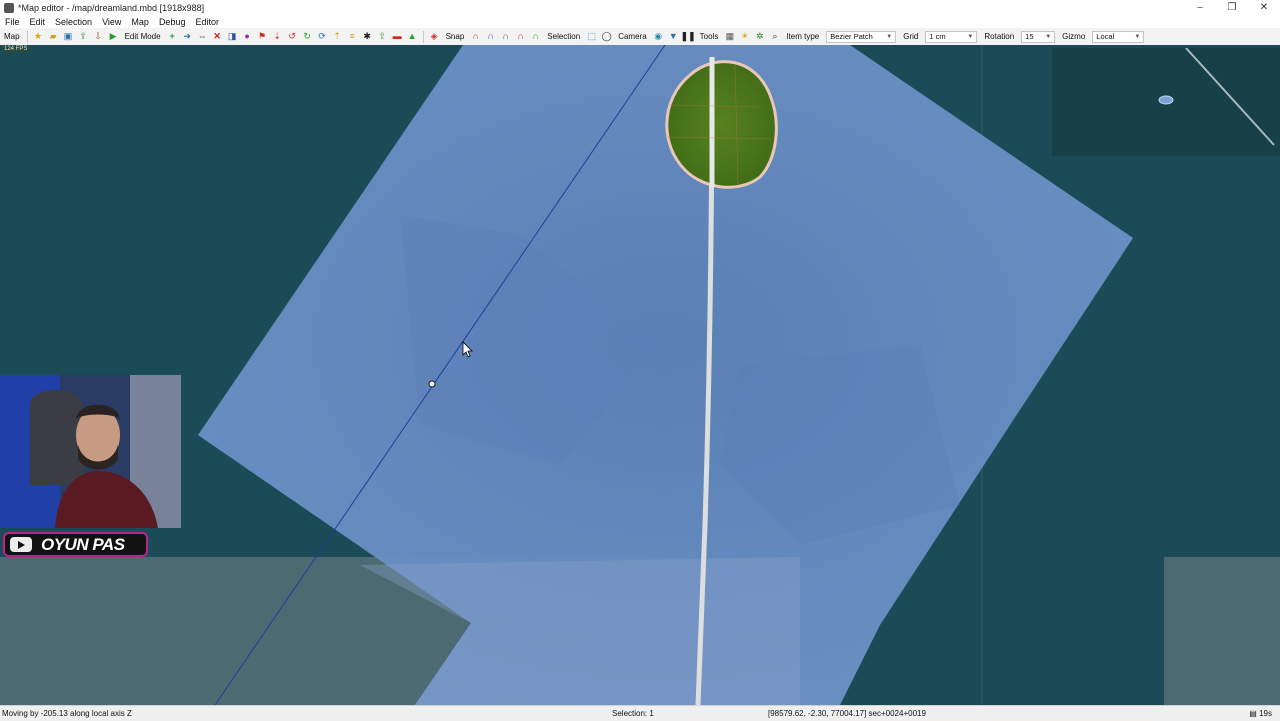  I want to click on refresh-icon: ⟳, so click(322, 36).